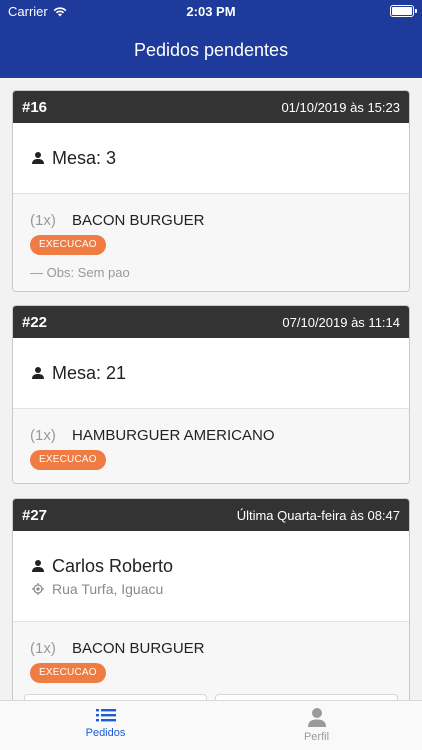 Image resolution: width=422 pixels, height=750 pixels. Describe the element at coordinates (403, 11) in the screenshot. I see `battery-icon` at that location.